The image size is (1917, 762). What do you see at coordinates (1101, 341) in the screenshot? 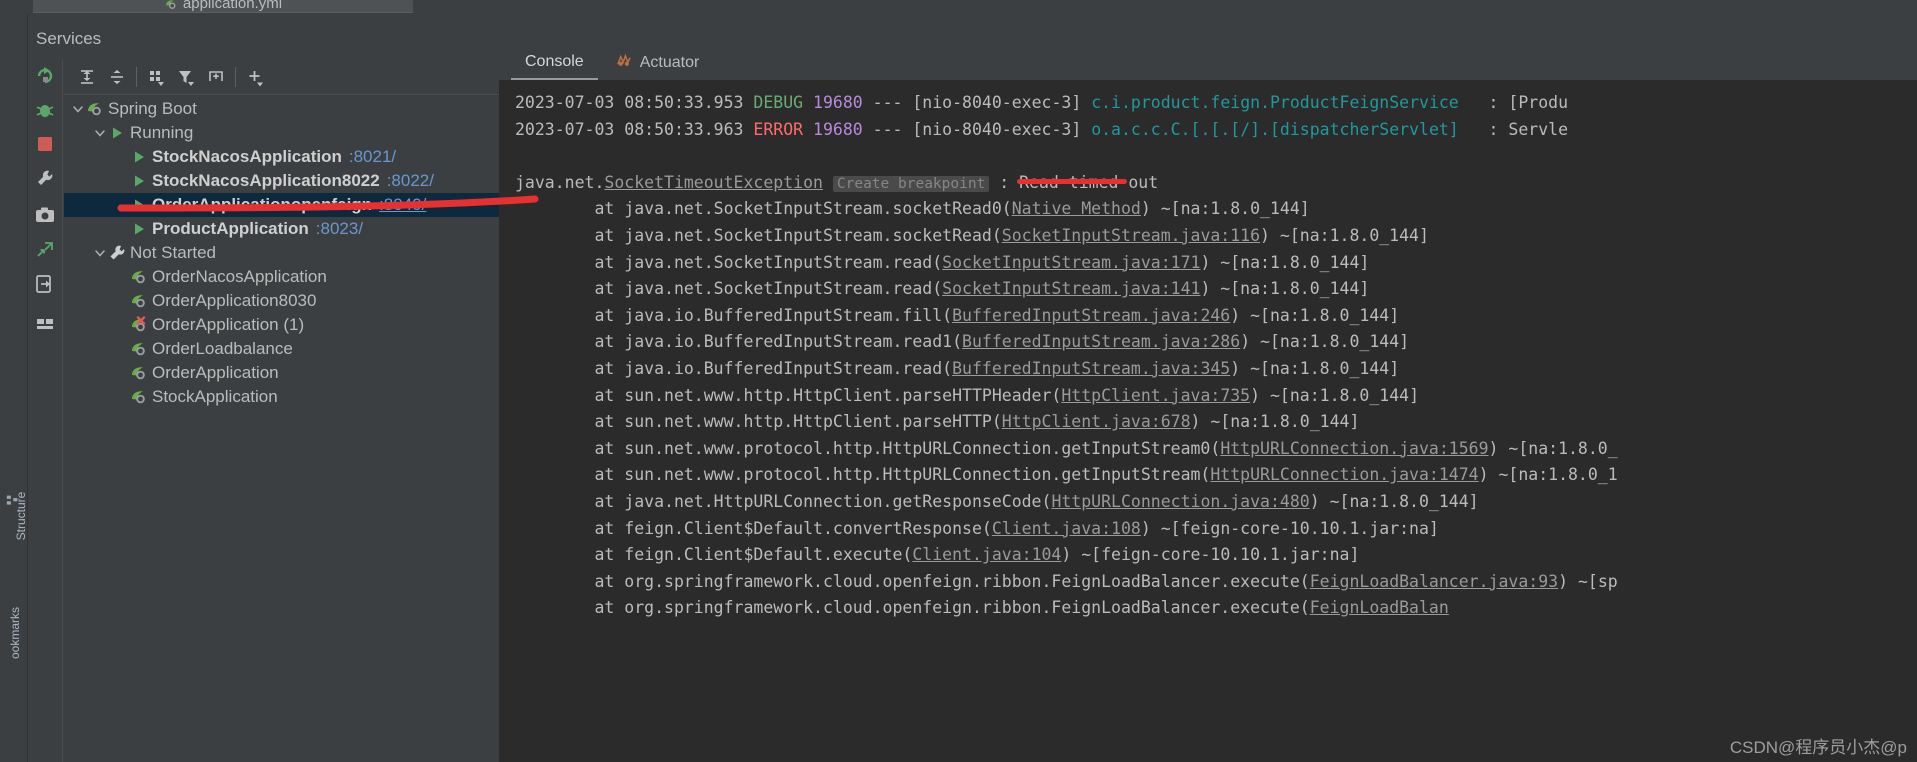
I see `stack-frame-source-link: BufferedInputStream.java:286` at bounding box center [1101, 341].